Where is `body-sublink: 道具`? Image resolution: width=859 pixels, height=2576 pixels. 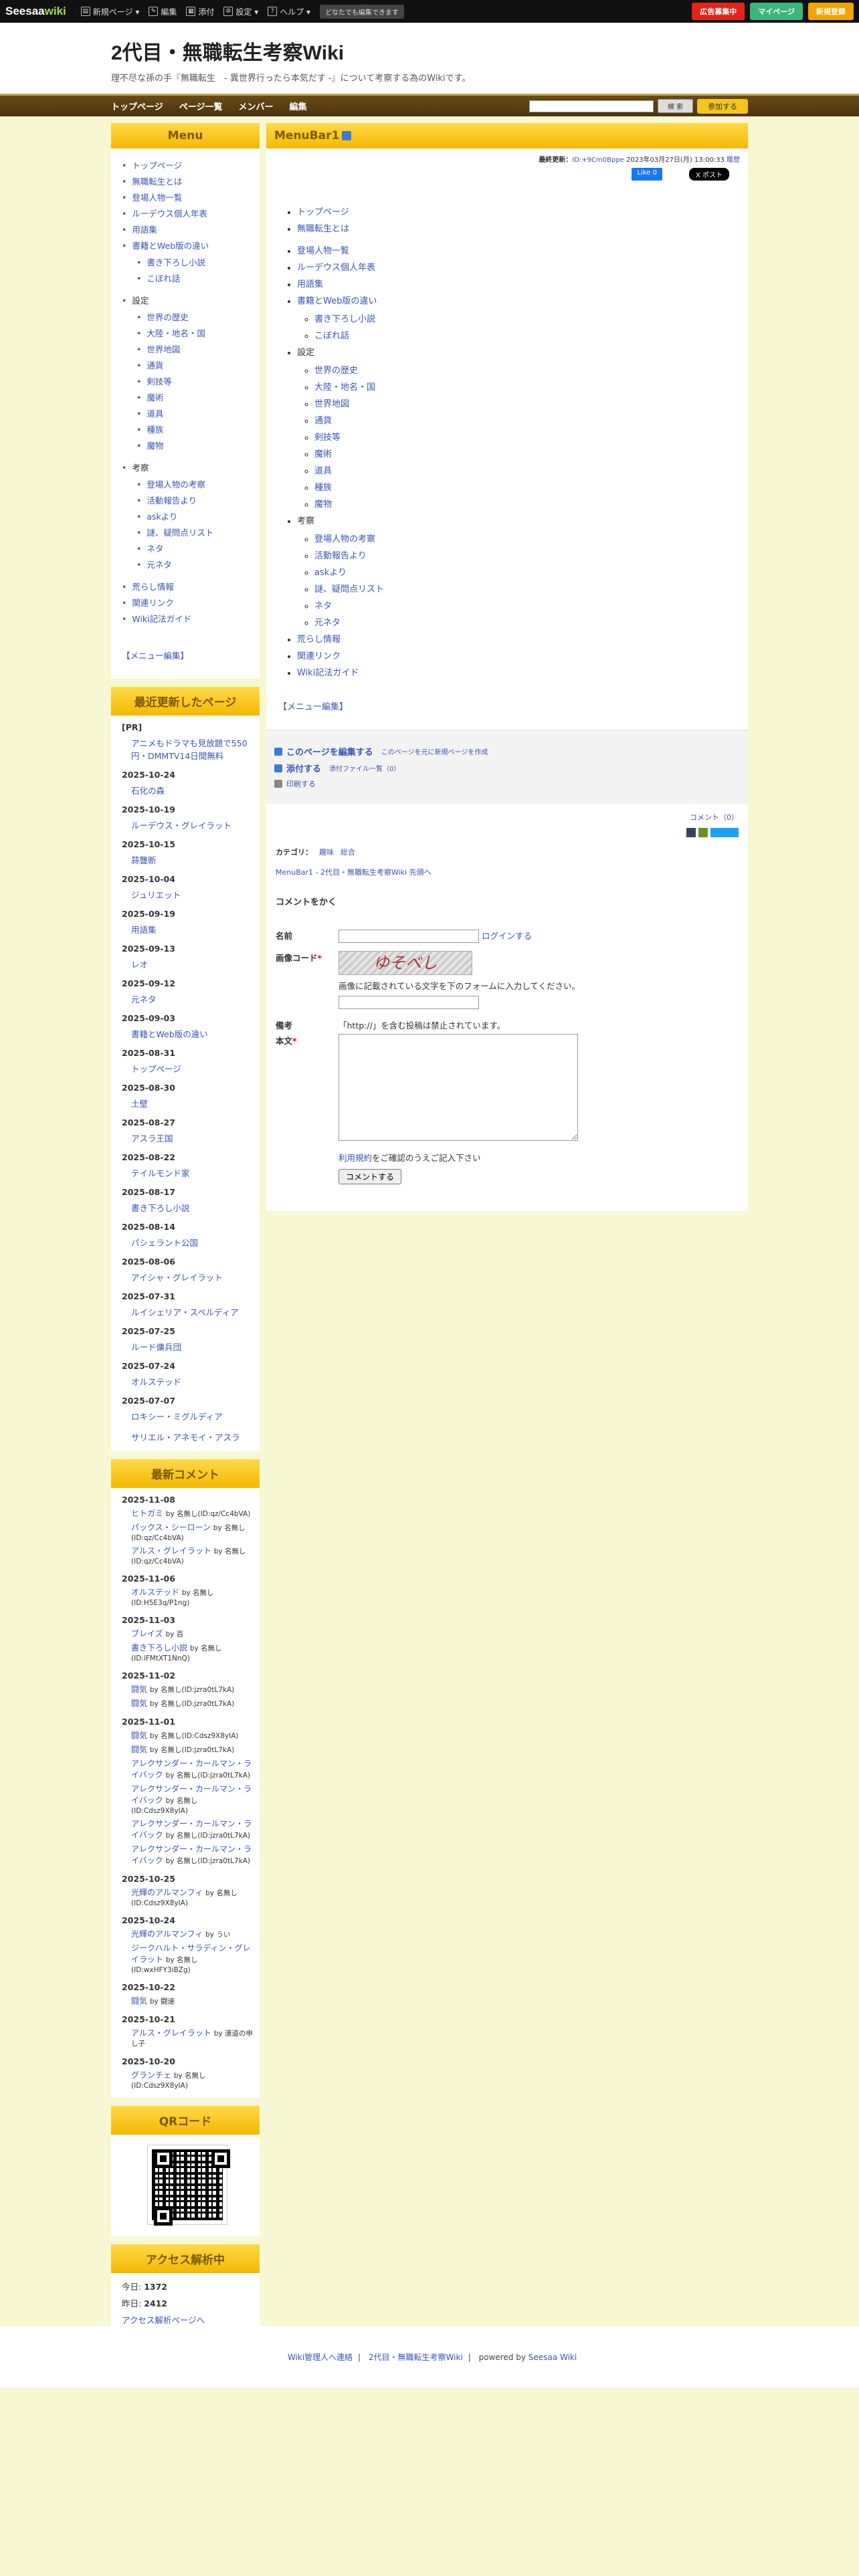 body-sublink: 道具 is located at coordinates (323, 471).